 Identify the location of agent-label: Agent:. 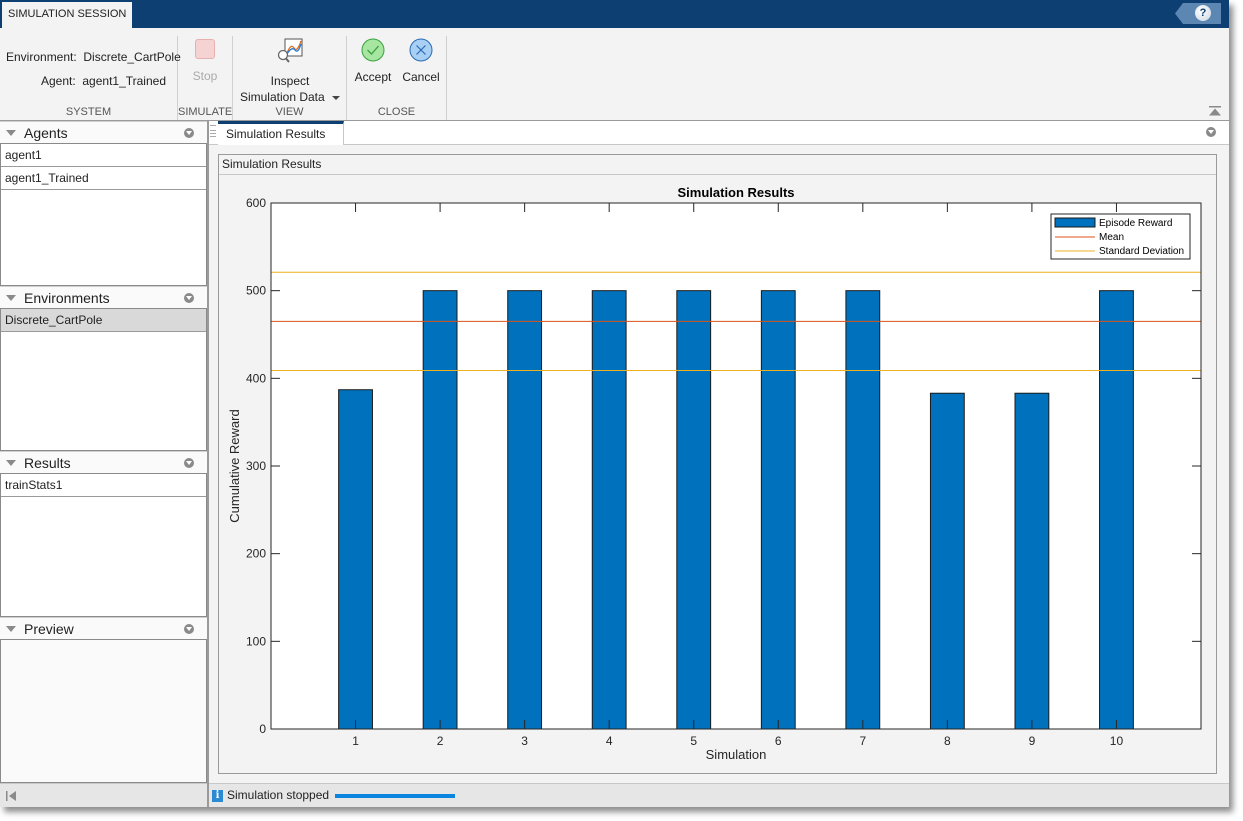
(58, 81).